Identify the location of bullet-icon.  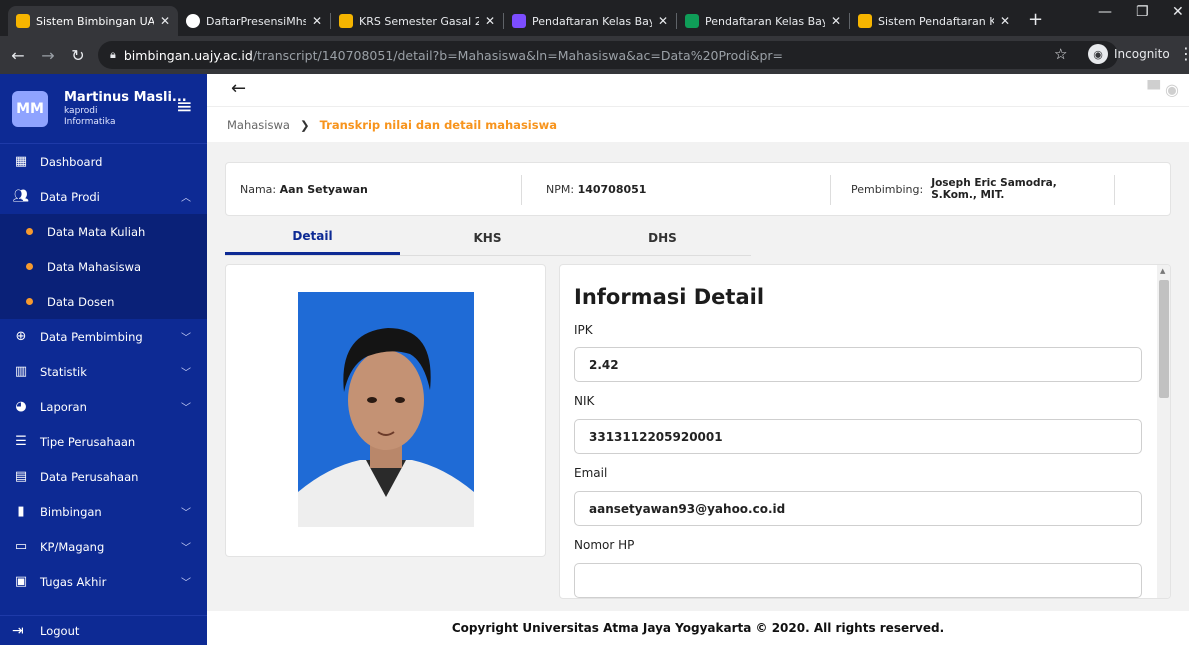
(29, 231).